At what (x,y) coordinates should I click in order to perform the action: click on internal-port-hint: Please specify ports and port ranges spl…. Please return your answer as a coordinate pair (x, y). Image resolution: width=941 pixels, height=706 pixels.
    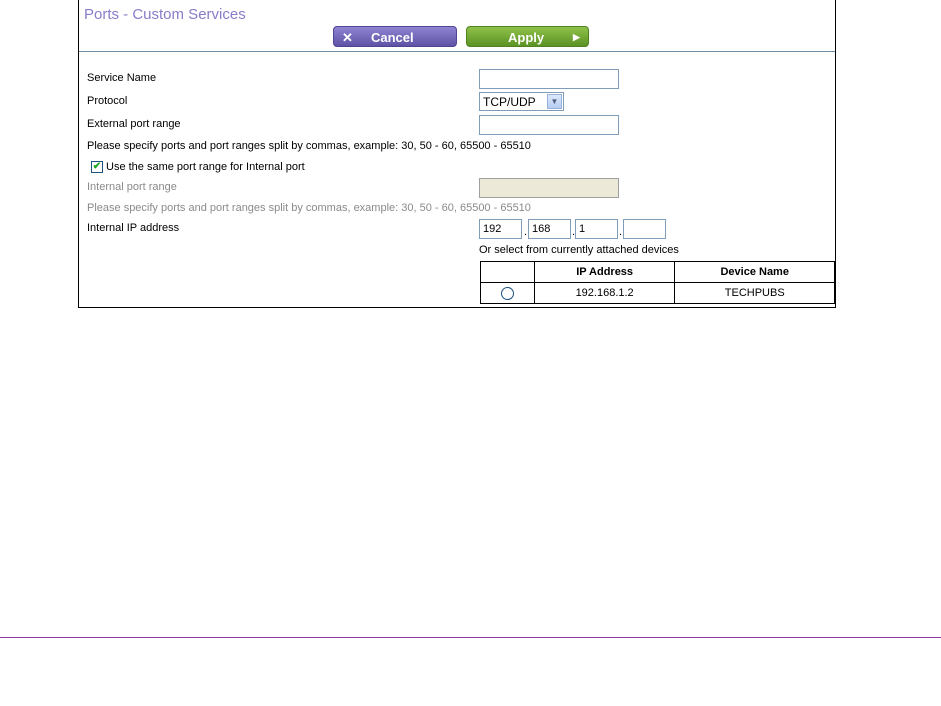
    Looking at the image, I should click on (309, 208).